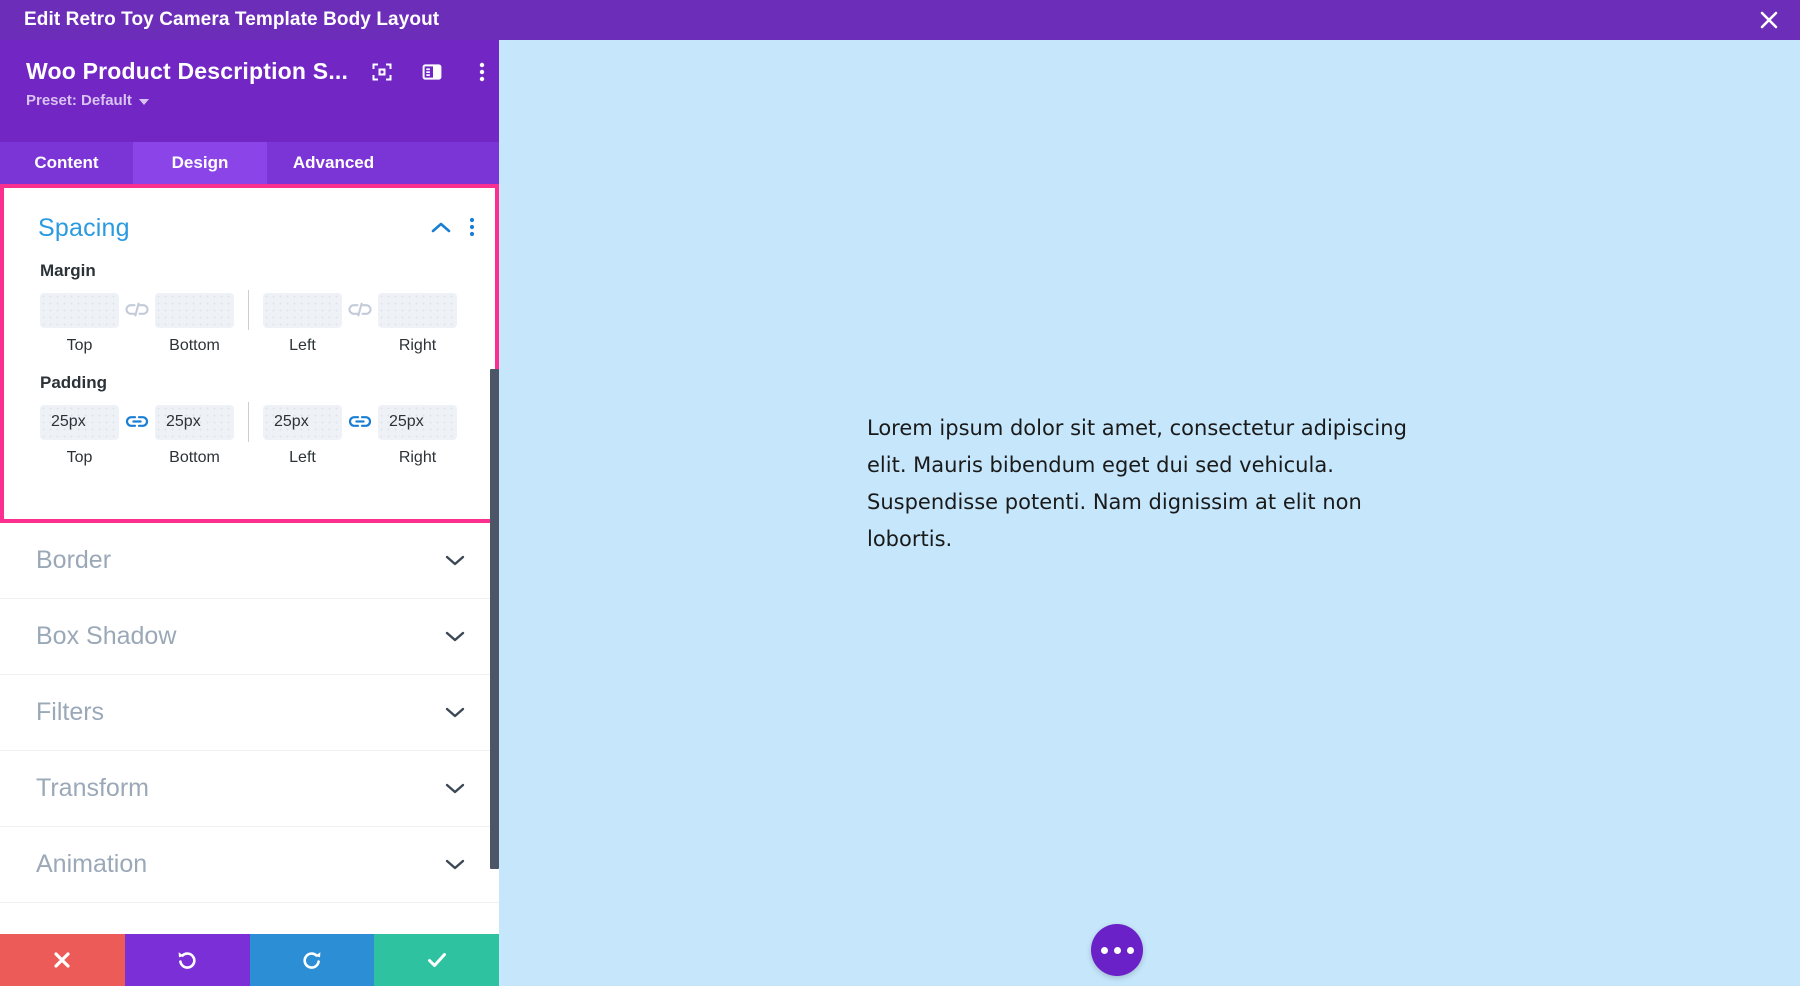 The image size is (1800, 986). I want to click on spacing-more-menu-button, so click(472, 227).